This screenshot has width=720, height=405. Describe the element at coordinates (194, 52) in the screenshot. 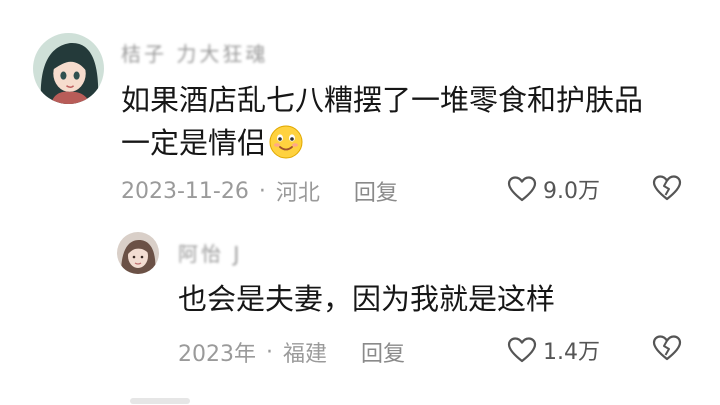

I see `comment-username: 桔子 力大狂魂` at that location.